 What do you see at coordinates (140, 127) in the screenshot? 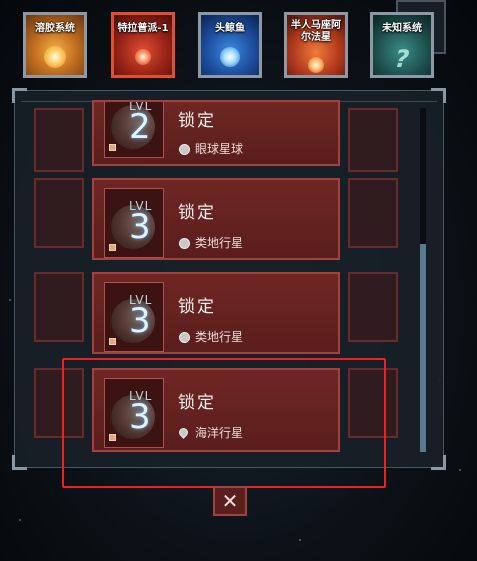
I see `level-number: 2` at bounding box center [140, 127].